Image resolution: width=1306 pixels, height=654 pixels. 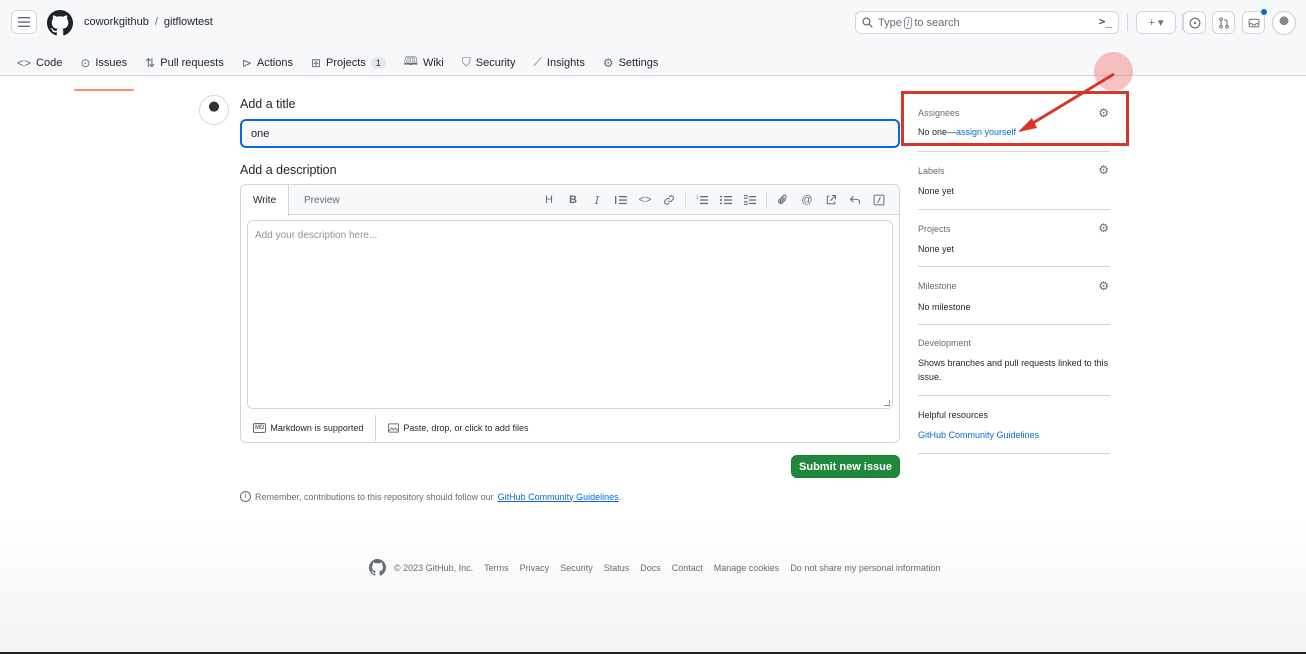 I want to click on breadcrumb: coworkgithub / gitflowtest, so click(x=148, y=22).